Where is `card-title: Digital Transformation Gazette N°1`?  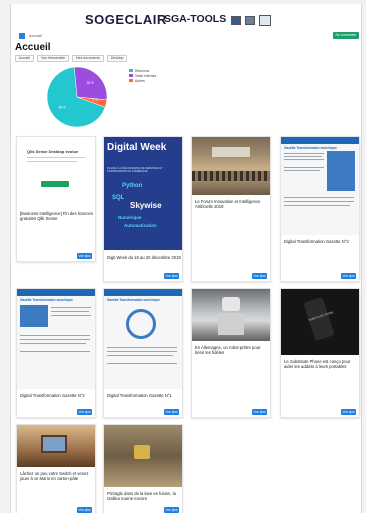 card-title: Digital Transformation Gazette N°1 is located at coordinates (144, 395).